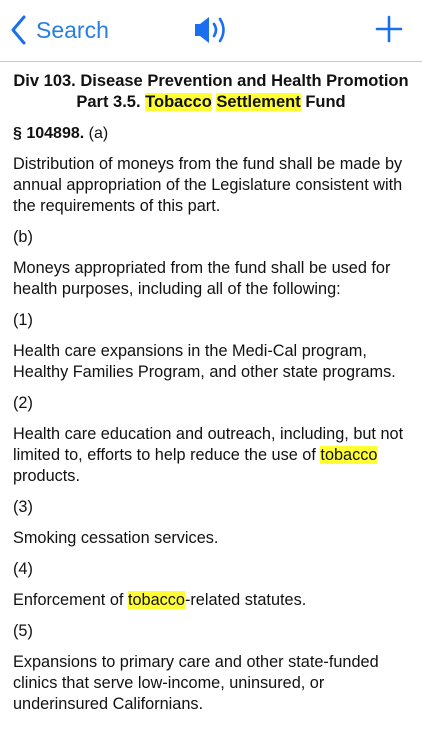 This screenshot has height=750, width=422. What do you see at coordinates (245, 600) in the screenshot?
I see `paragraph-4-suffix: -related statutes.` at bounding box center [245, 600].